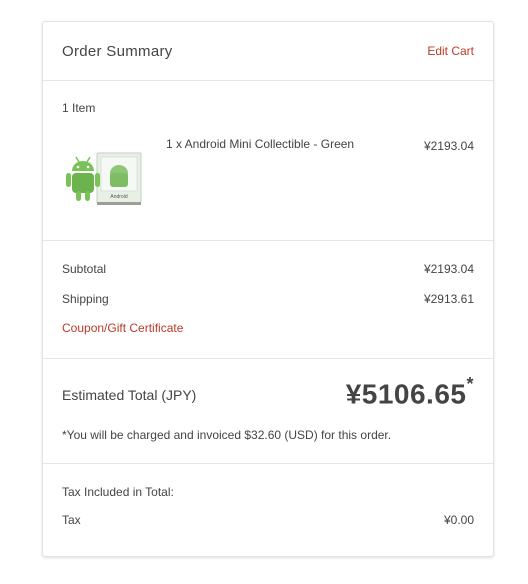  Describe the element at coordinates (85, 299) in the screenshot. I see `shipping-label: Shipping` at that location.